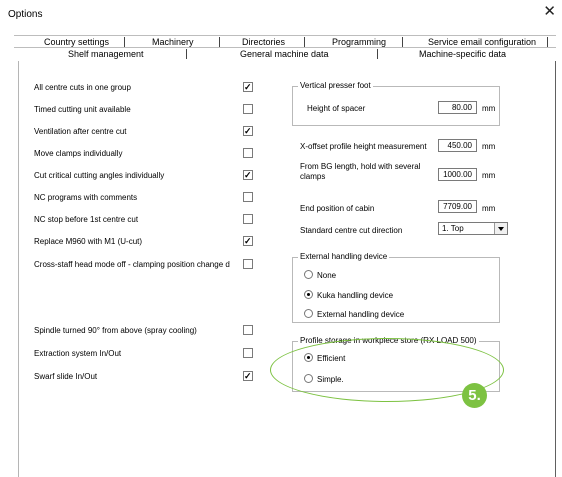  What do you see at coordinates (248, 241) in the screenshot?
I see `checkbox-replace-m960` at bounding box center [248, 241].